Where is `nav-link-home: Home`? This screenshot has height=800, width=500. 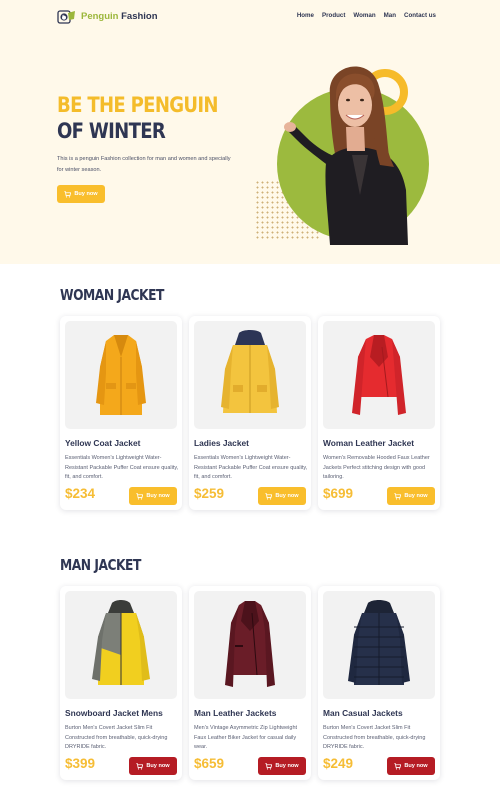 nav-link-home: Home is located at coordinates (305, 15).